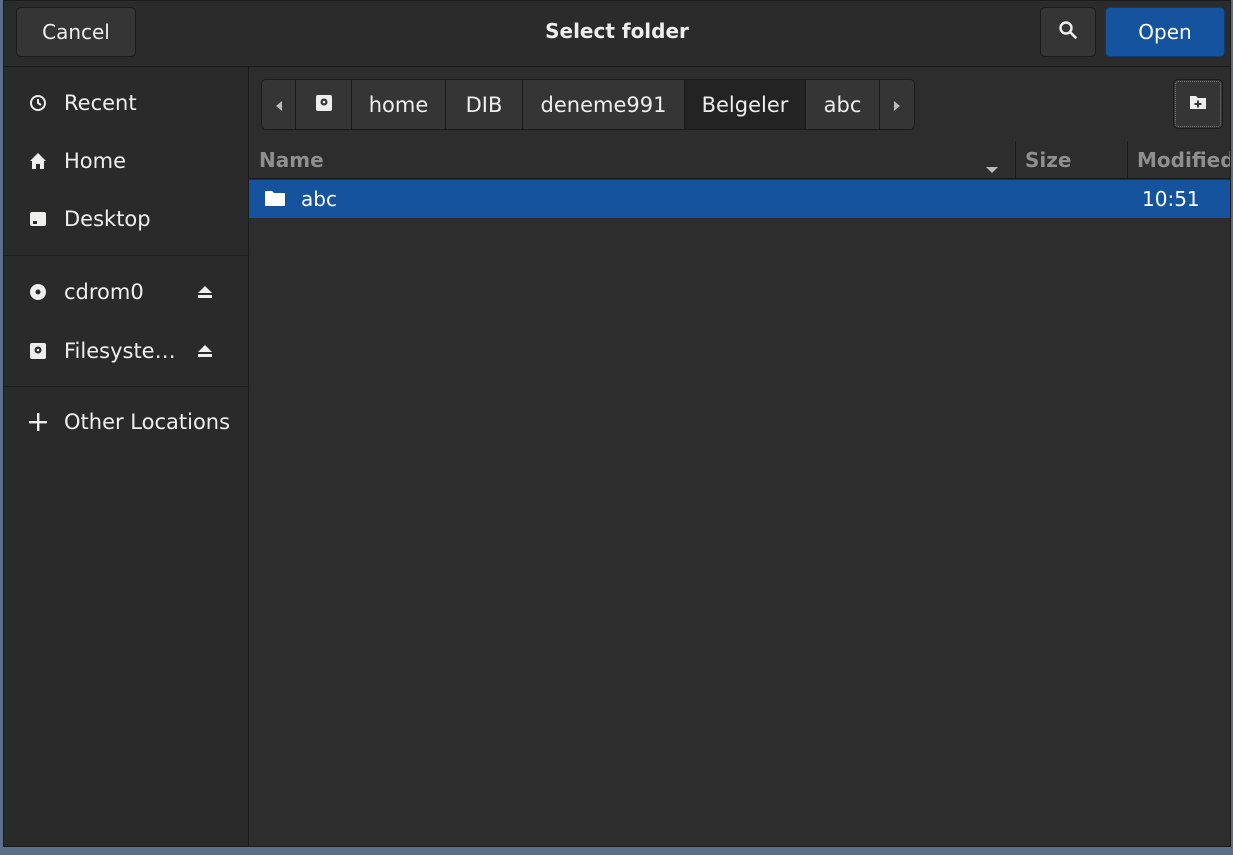 The image size is (1233, 855). I want to click on header-bar: Cancel Select folder Open, so click(617, 34).